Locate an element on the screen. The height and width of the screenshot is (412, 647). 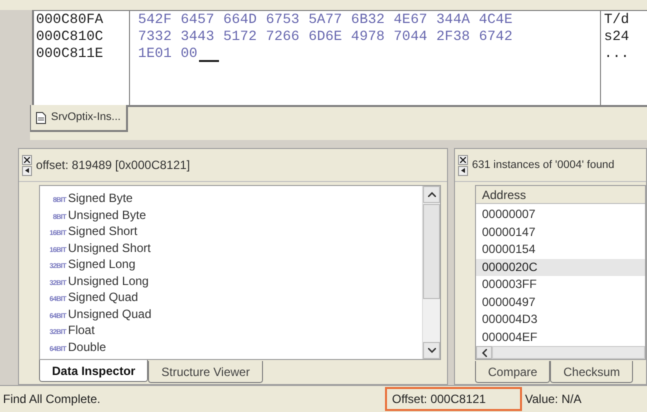
type-label: Unsigned Byte is located at coordinates (107, 215).